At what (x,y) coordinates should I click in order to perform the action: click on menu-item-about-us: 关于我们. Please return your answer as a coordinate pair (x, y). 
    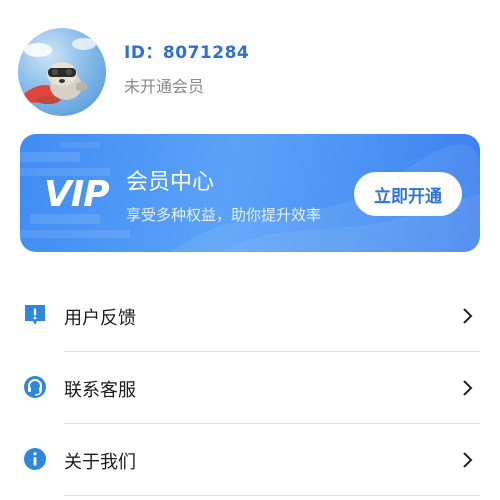
    Looking at the image, I should click on (250, 460).